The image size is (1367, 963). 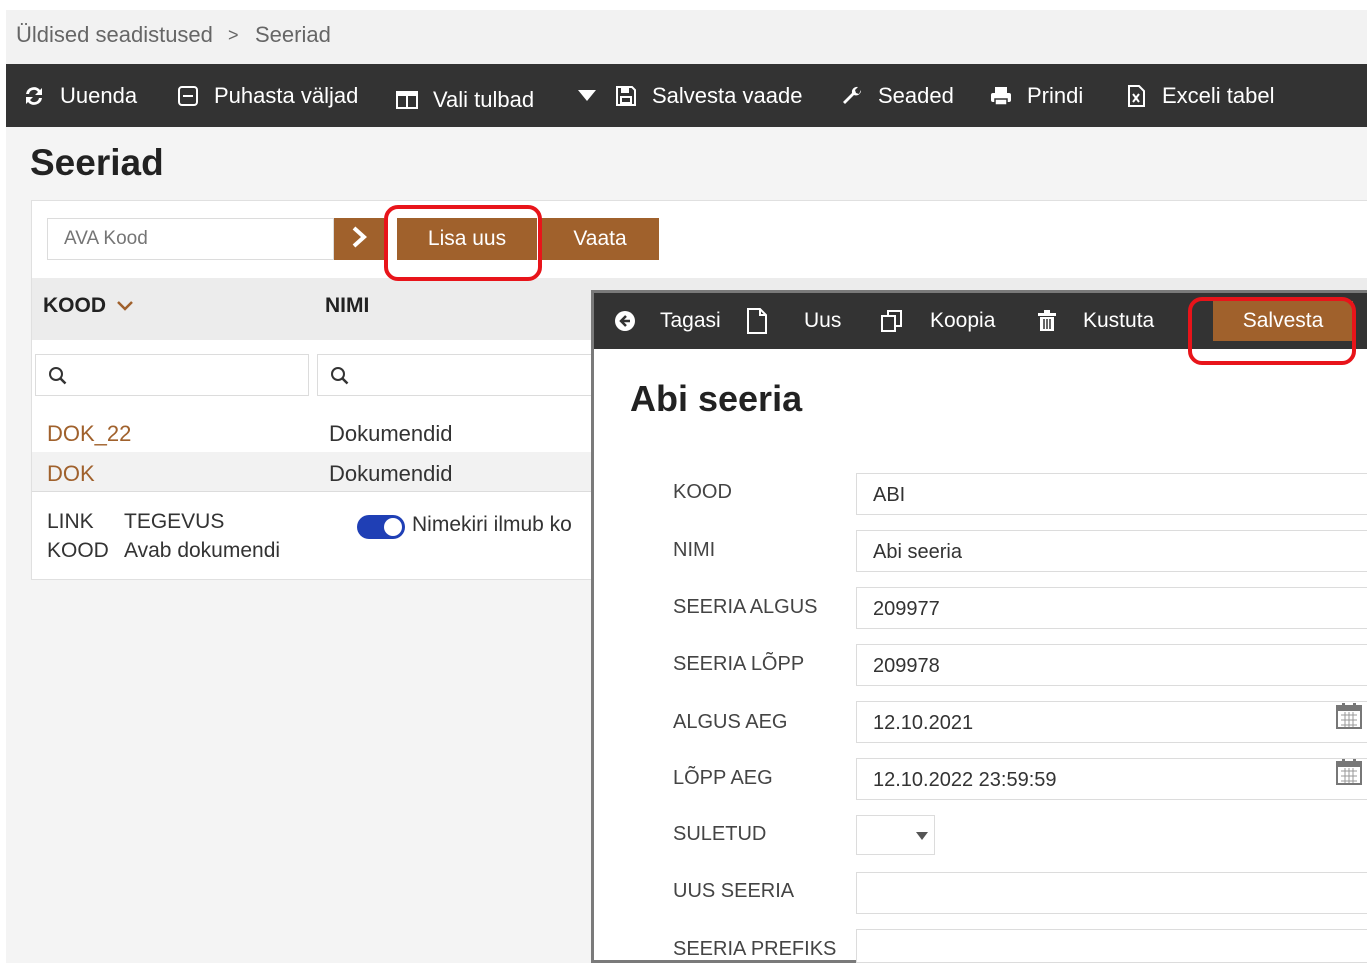 I want to click on new-file-icon, so click(x=757, y=321).